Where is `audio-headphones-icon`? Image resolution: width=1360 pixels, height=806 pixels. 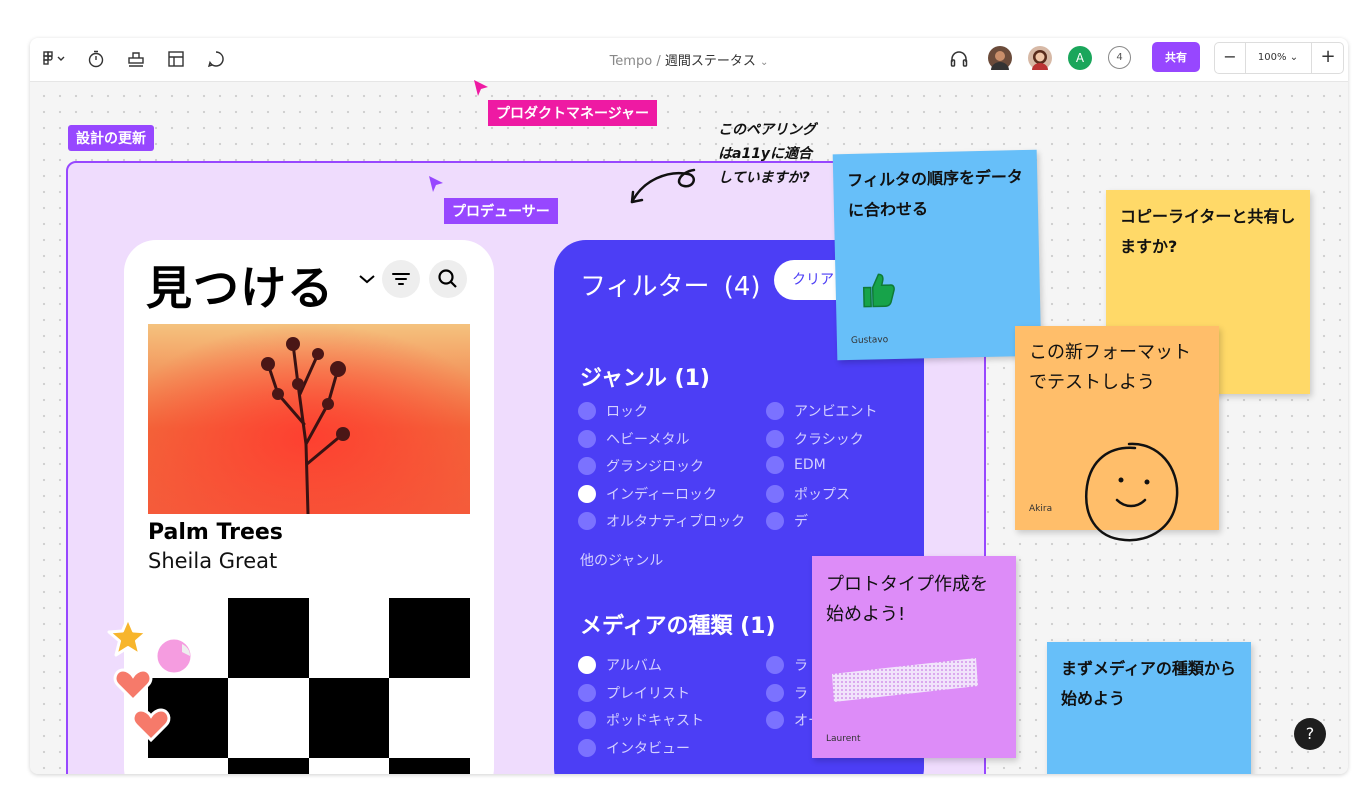
audio-headphones-icon is located at coordinates (959, 59).